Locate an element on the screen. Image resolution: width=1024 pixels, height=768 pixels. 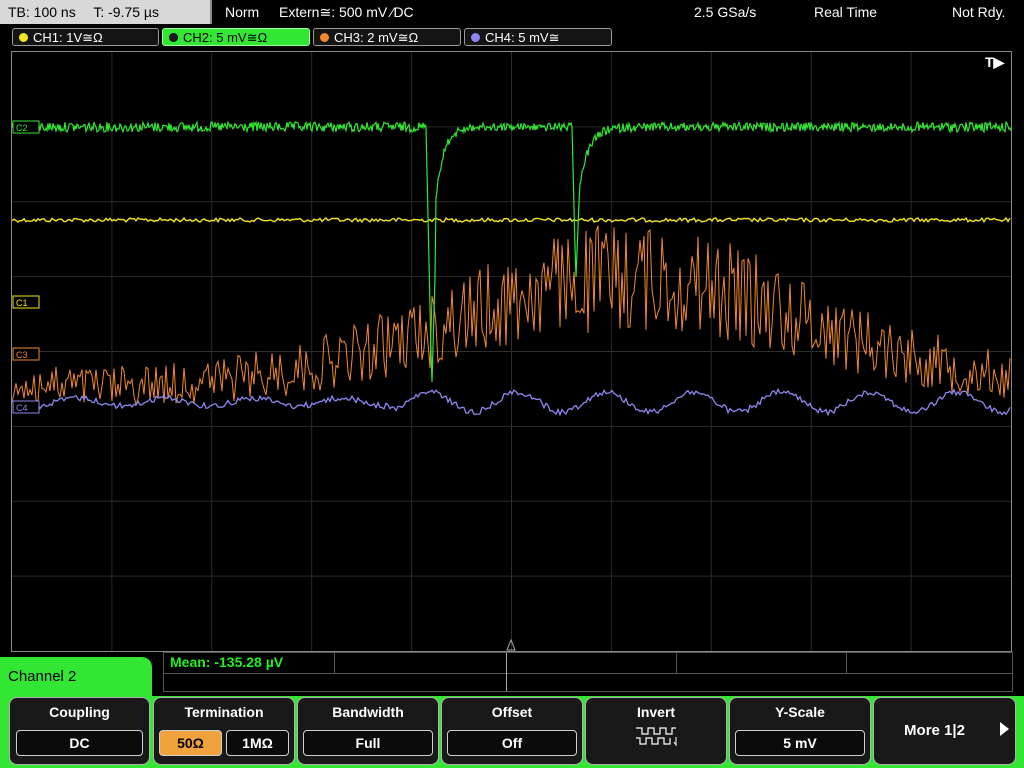
ch4-offset-marker: C4 is located at coordinates (26, 407).